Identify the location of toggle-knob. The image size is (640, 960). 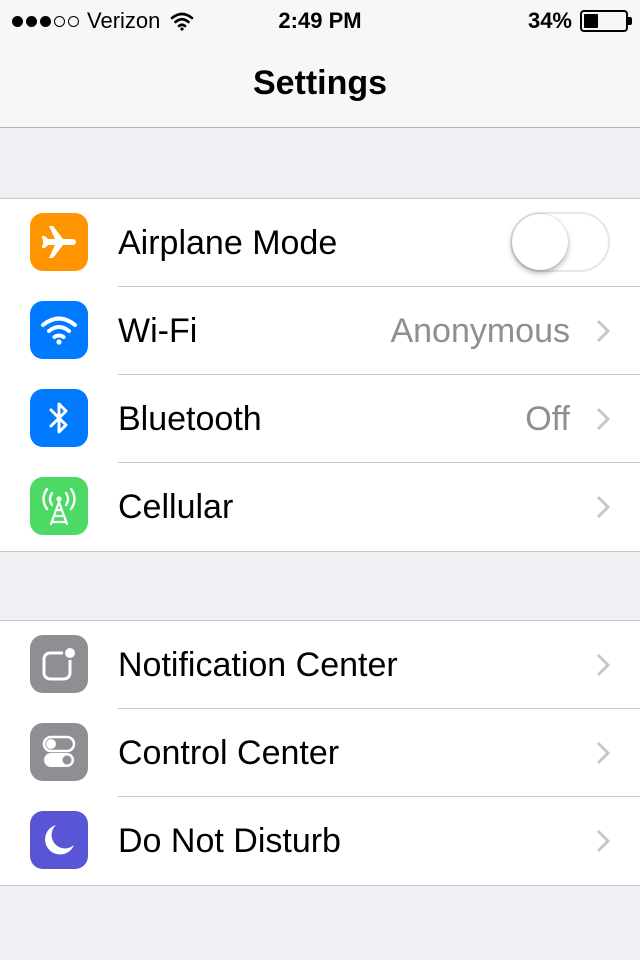
(540, 242).